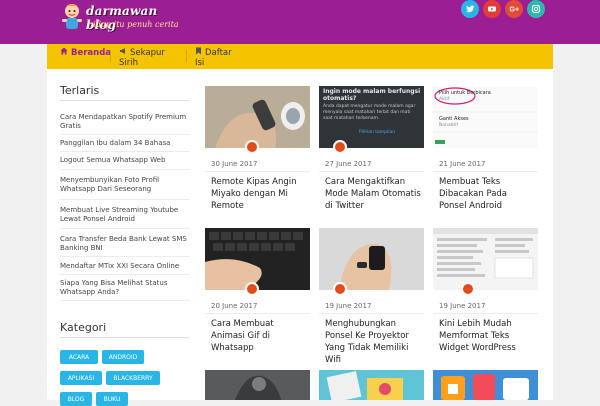 The width and height of the screenshot is (600, 406). Describe the element at coordinates (125, 160) in the screenshot. I see `sidebar-link-popular: Logout Semua Whatsapp Web` at that location.